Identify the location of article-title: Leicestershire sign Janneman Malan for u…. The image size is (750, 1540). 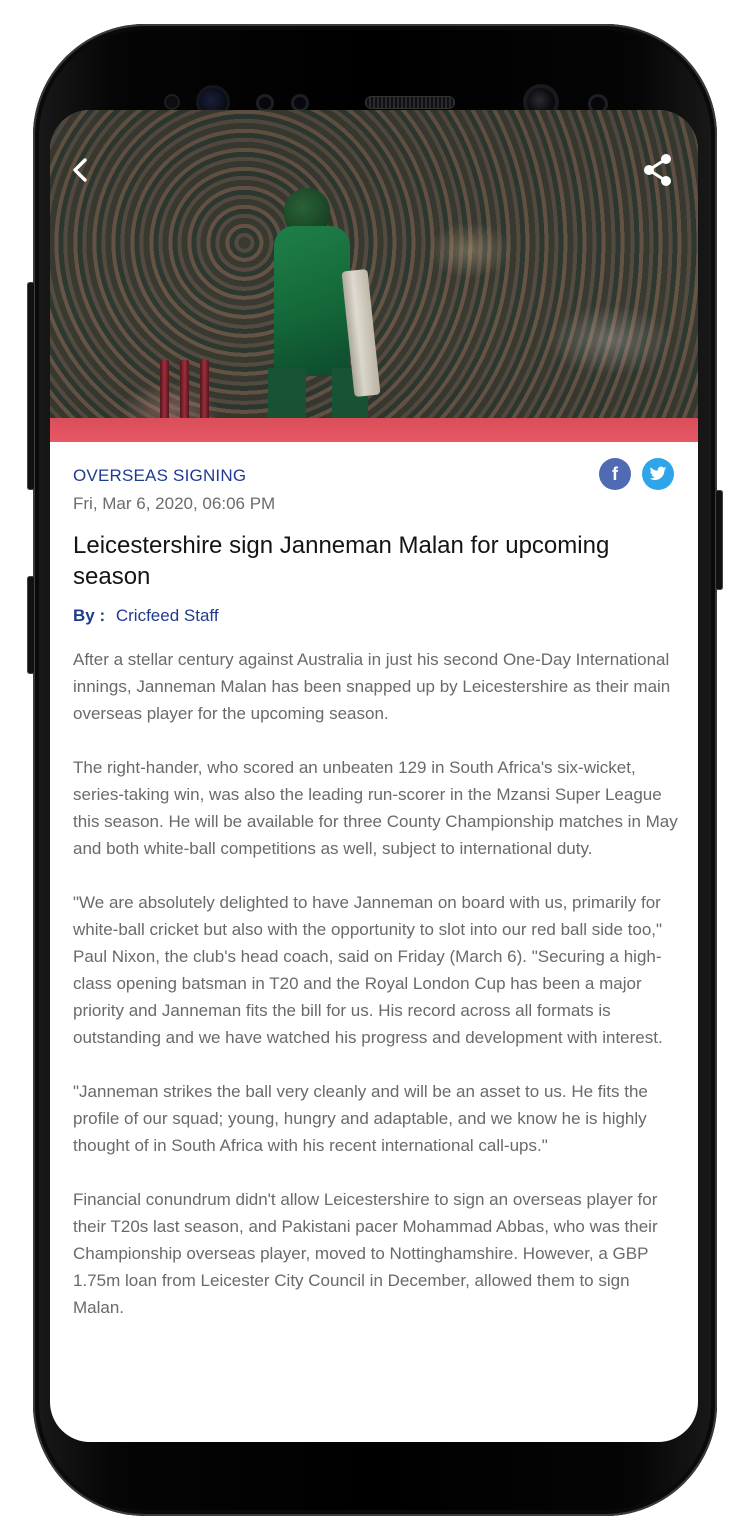
(341, 561).